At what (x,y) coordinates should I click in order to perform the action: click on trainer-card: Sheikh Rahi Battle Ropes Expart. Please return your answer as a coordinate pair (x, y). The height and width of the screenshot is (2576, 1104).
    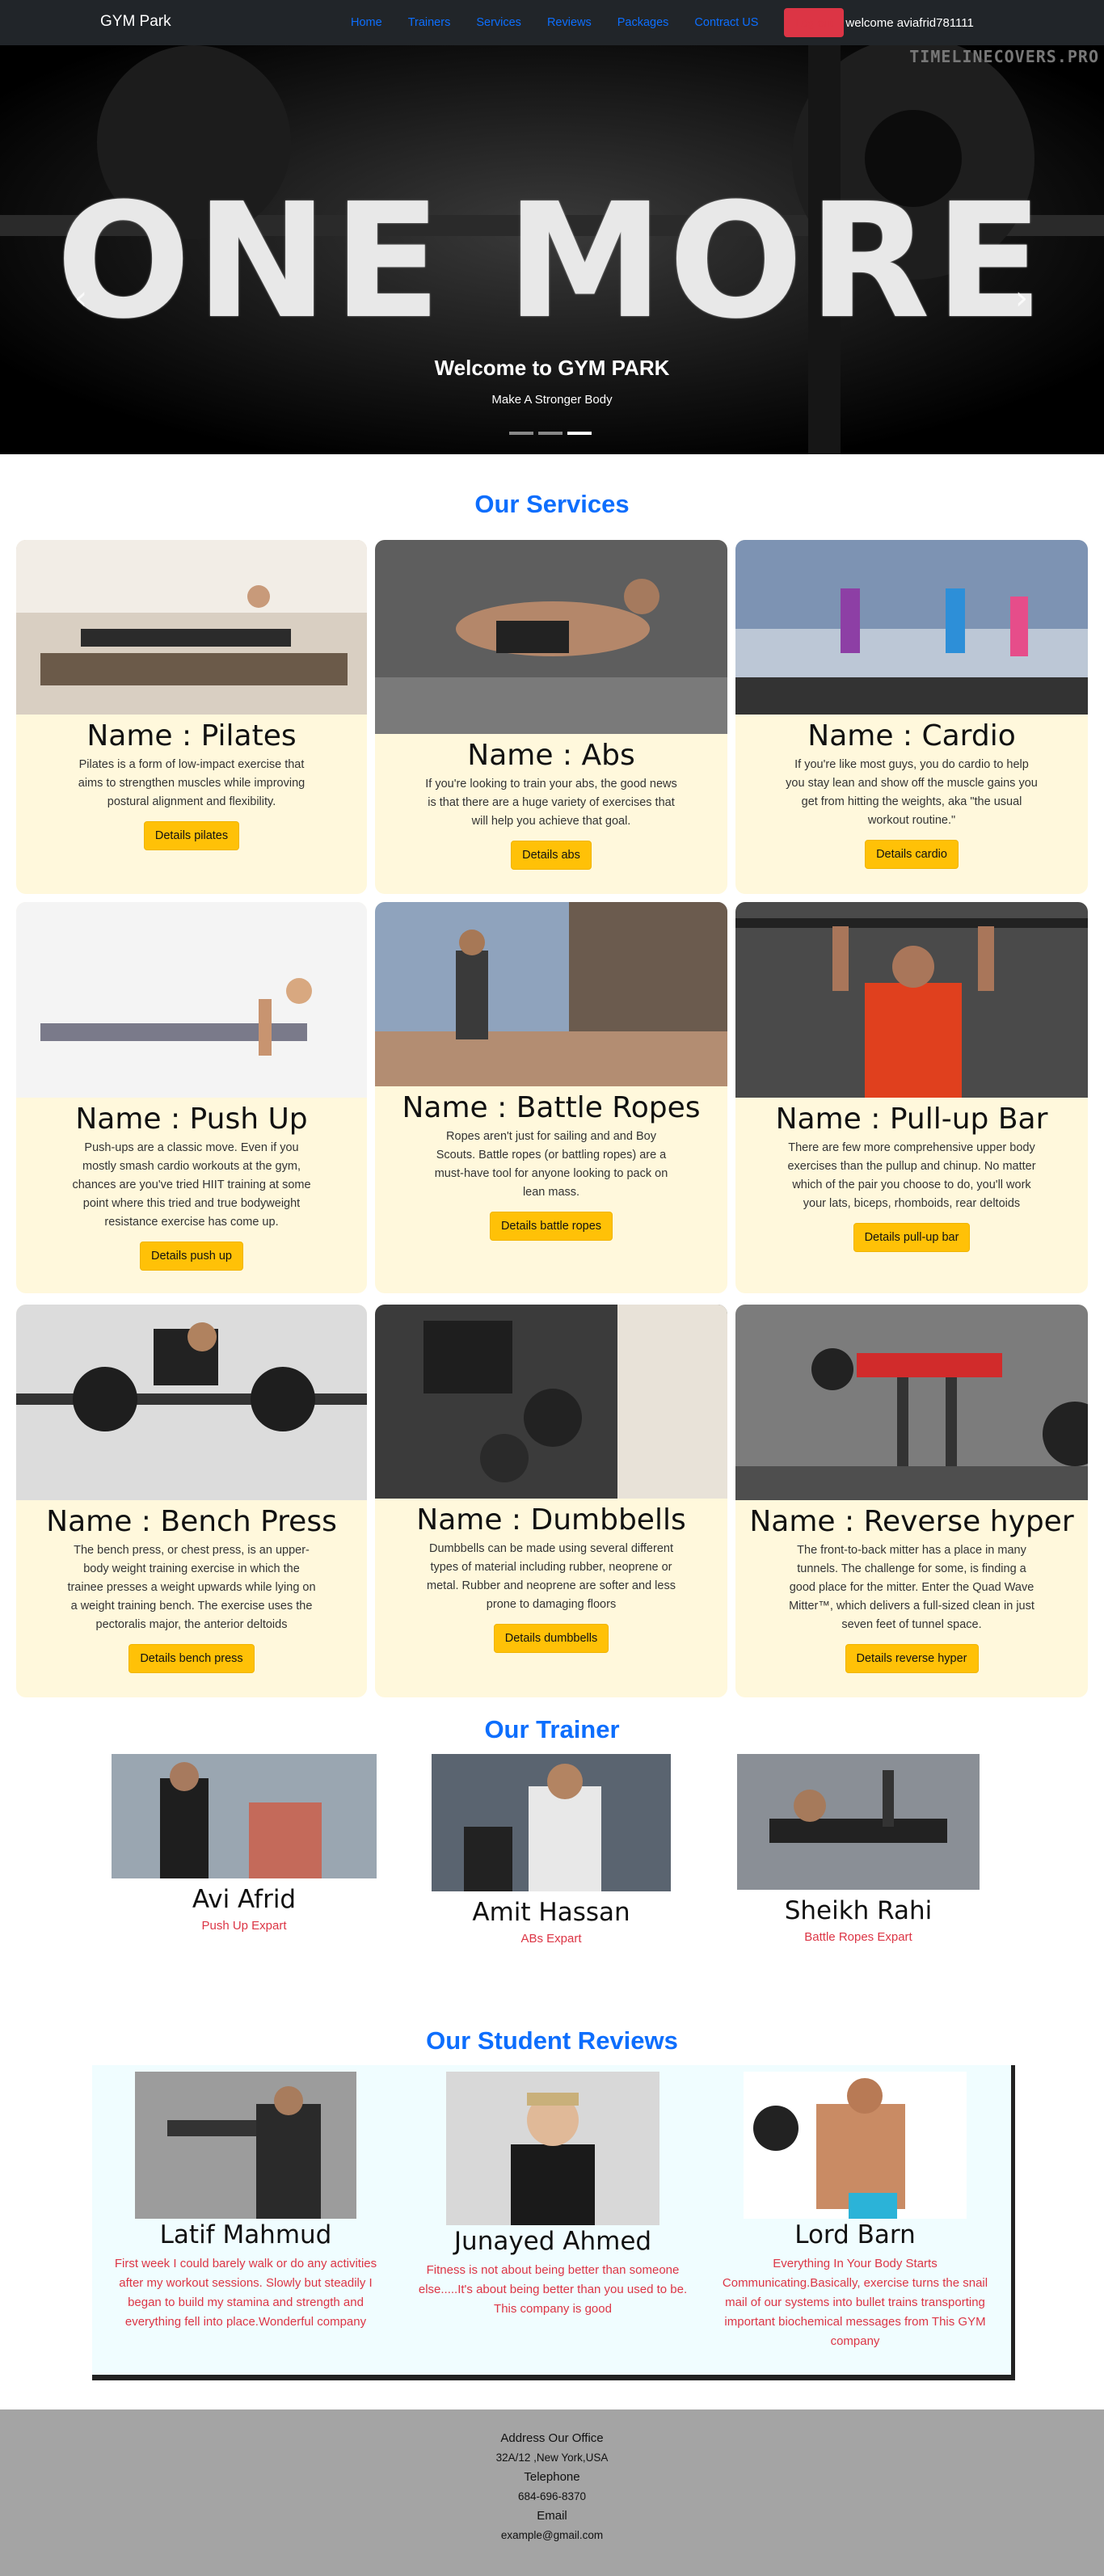
    Looking at the image, I should click on (859, 1849).